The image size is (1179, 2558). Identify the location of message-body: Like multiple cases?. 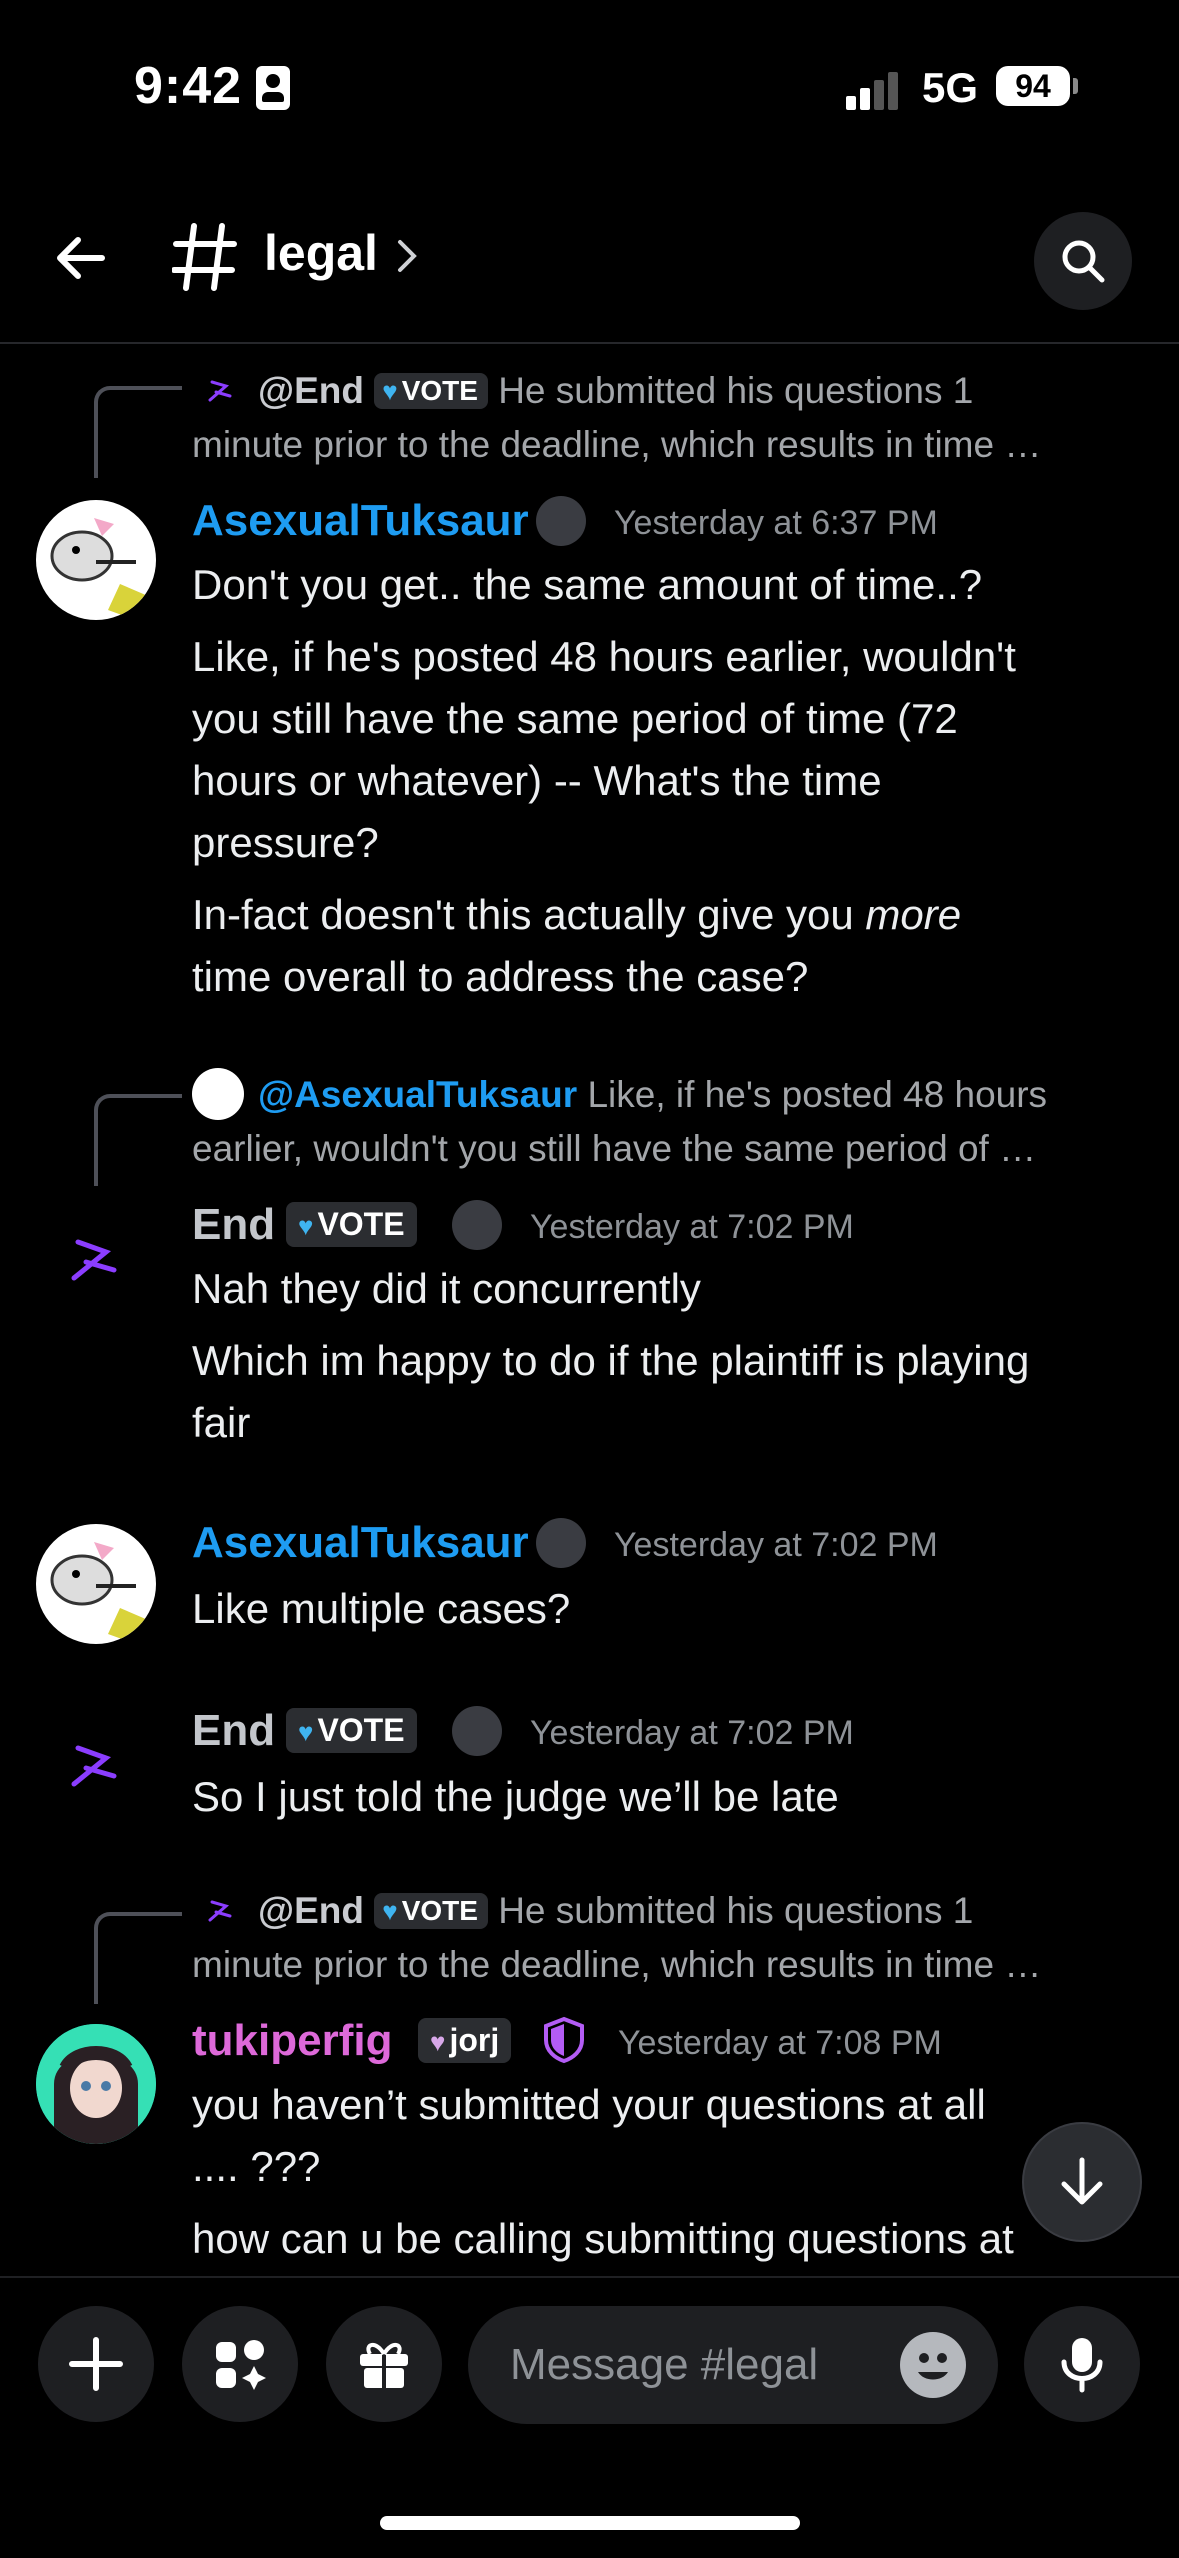
(381, 1608).